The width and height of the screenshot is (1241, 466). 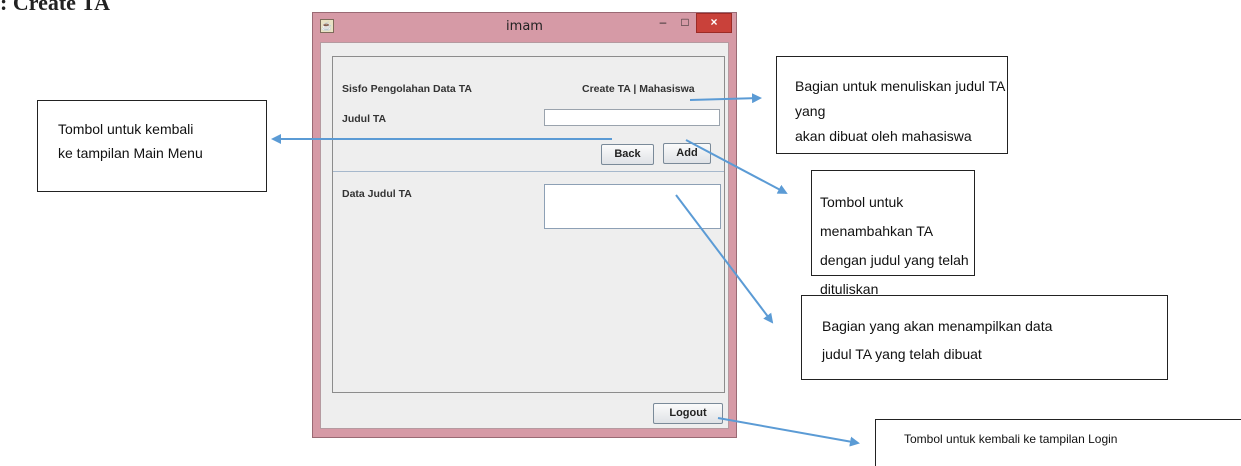 I want to click on back-annotation-line: ke tampilan Main Menu, so click(x=130, y=153).